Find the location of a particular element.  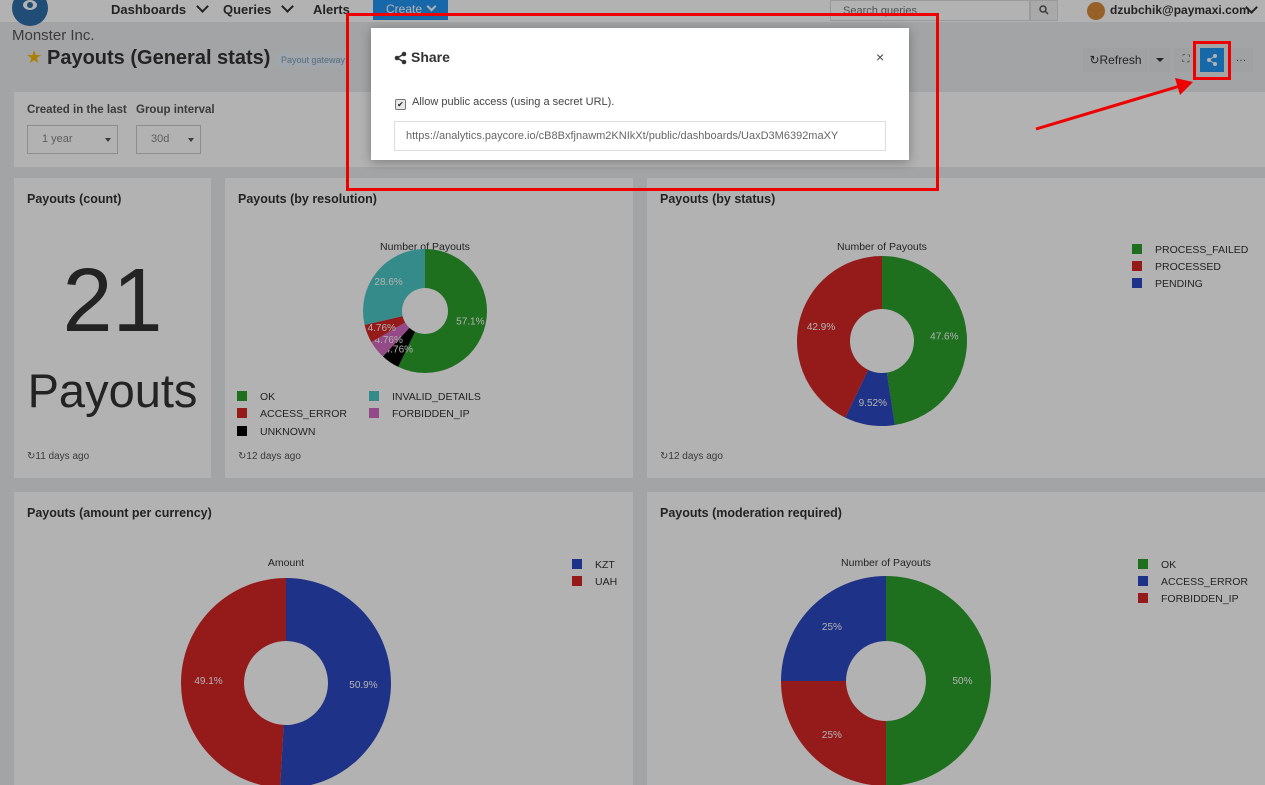

annotation-arrow is located at coordinates (1114, 104).